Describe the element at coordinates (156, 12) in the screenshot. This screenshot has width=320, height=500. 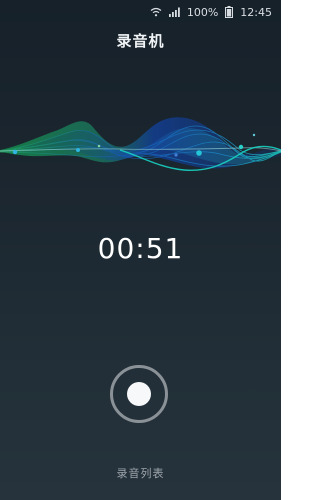
I see `wifi-icon` at that location.